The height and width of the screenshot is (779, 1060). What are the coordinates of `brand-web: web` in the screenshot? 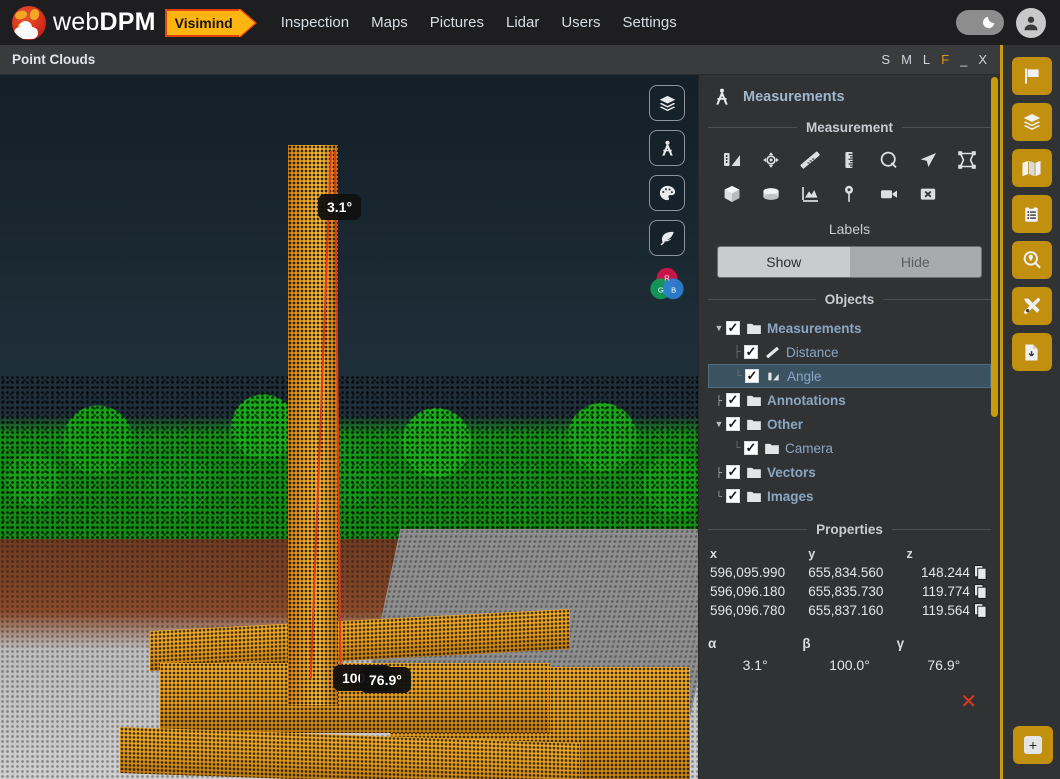 It's located at (76, 22).